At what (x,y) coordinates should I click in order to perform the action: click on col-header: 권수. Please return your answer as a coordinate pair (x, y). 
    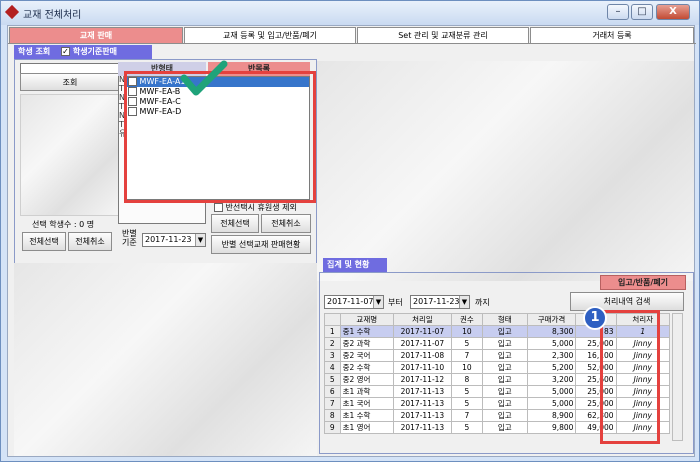
    Looking at the image, I should click on (467, 319).